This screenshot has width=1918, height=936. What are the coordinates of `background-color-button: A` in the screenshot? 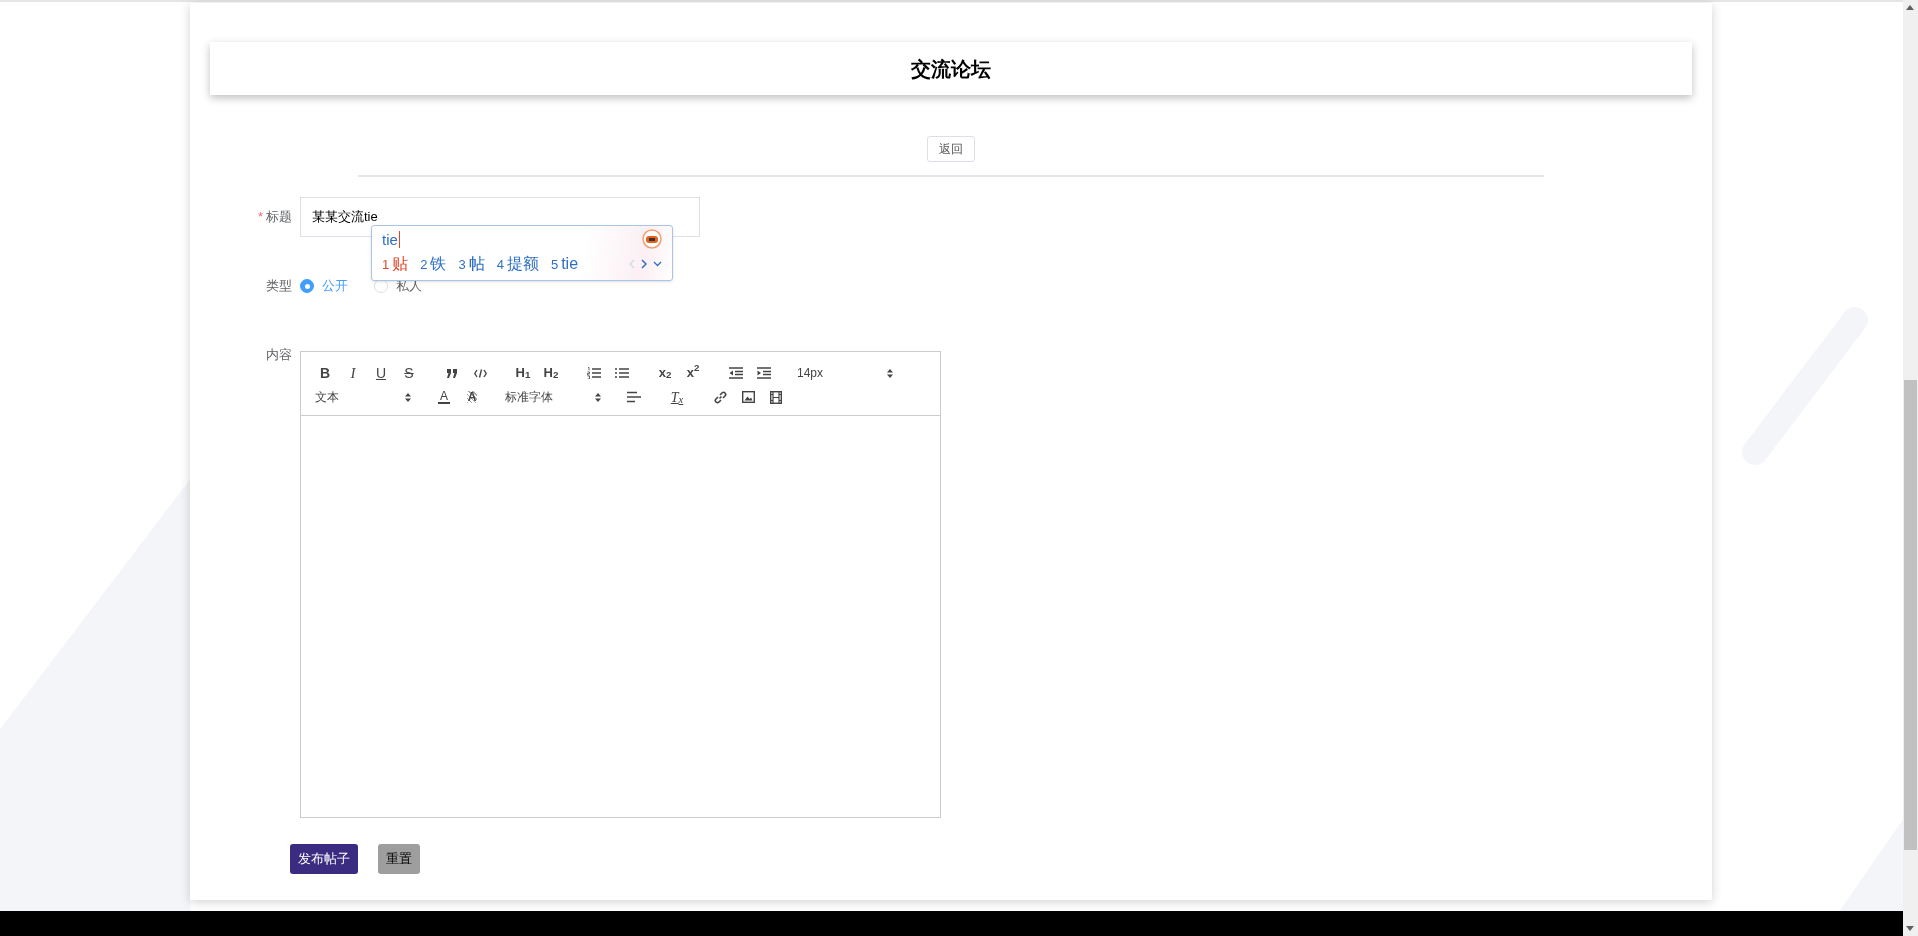 It's located at (472, 397).